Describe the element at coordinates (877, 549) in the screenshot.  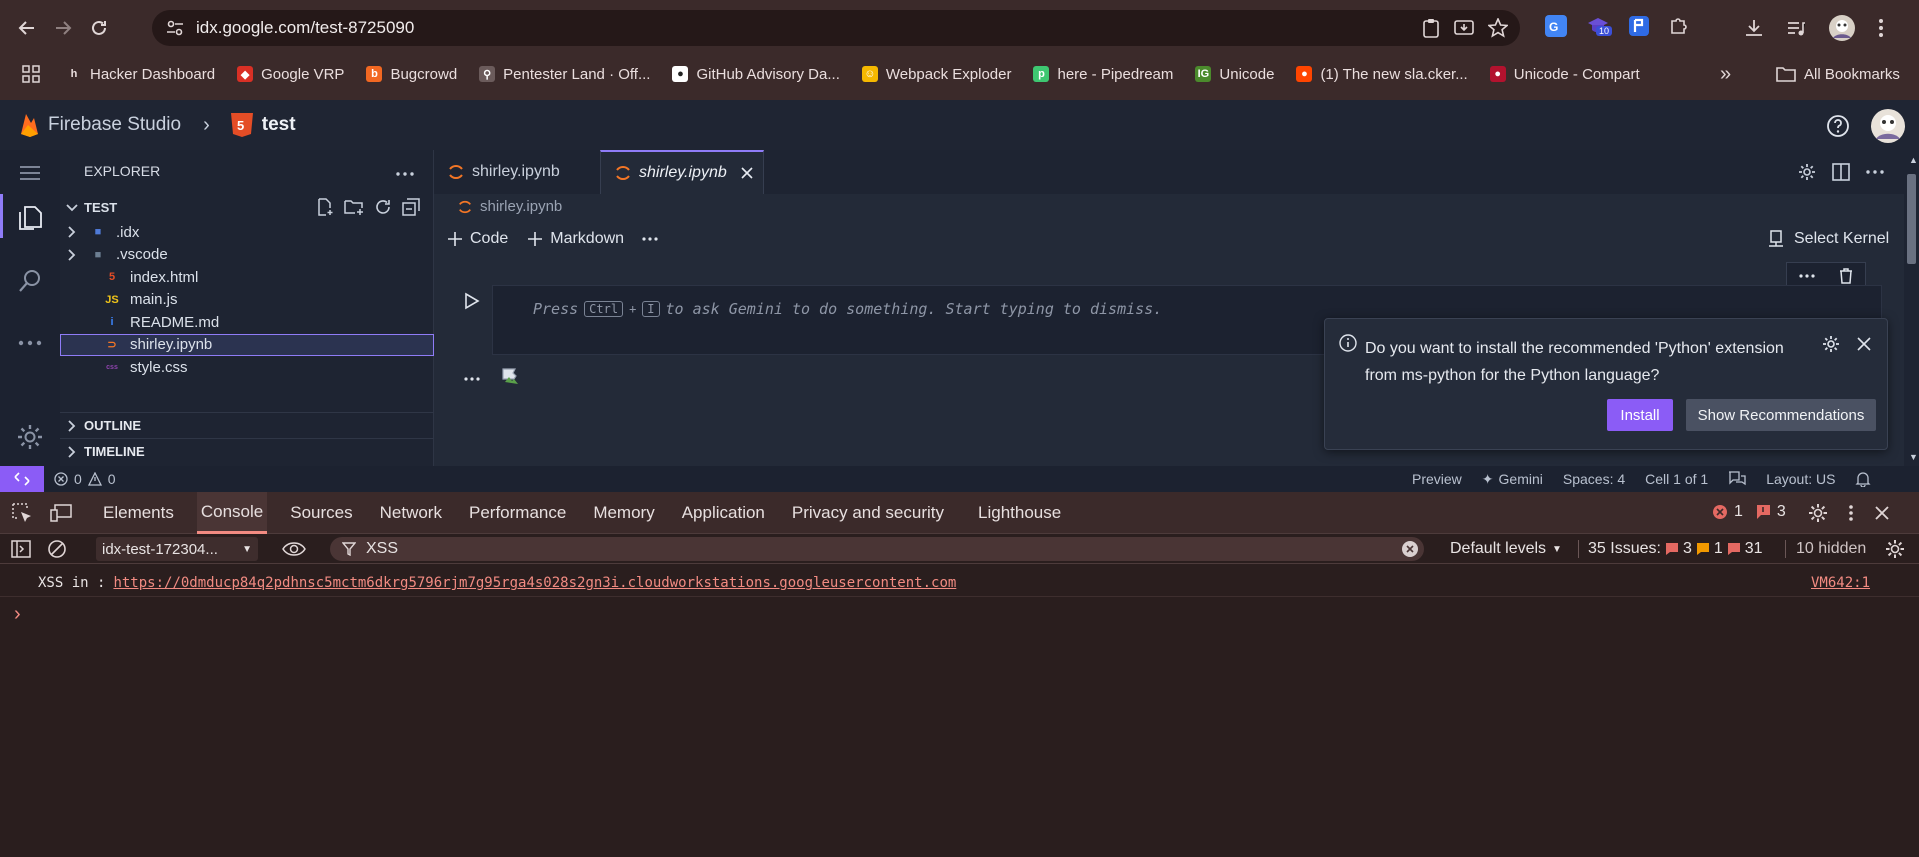
I see `console-filter-input: XSS` at that location.